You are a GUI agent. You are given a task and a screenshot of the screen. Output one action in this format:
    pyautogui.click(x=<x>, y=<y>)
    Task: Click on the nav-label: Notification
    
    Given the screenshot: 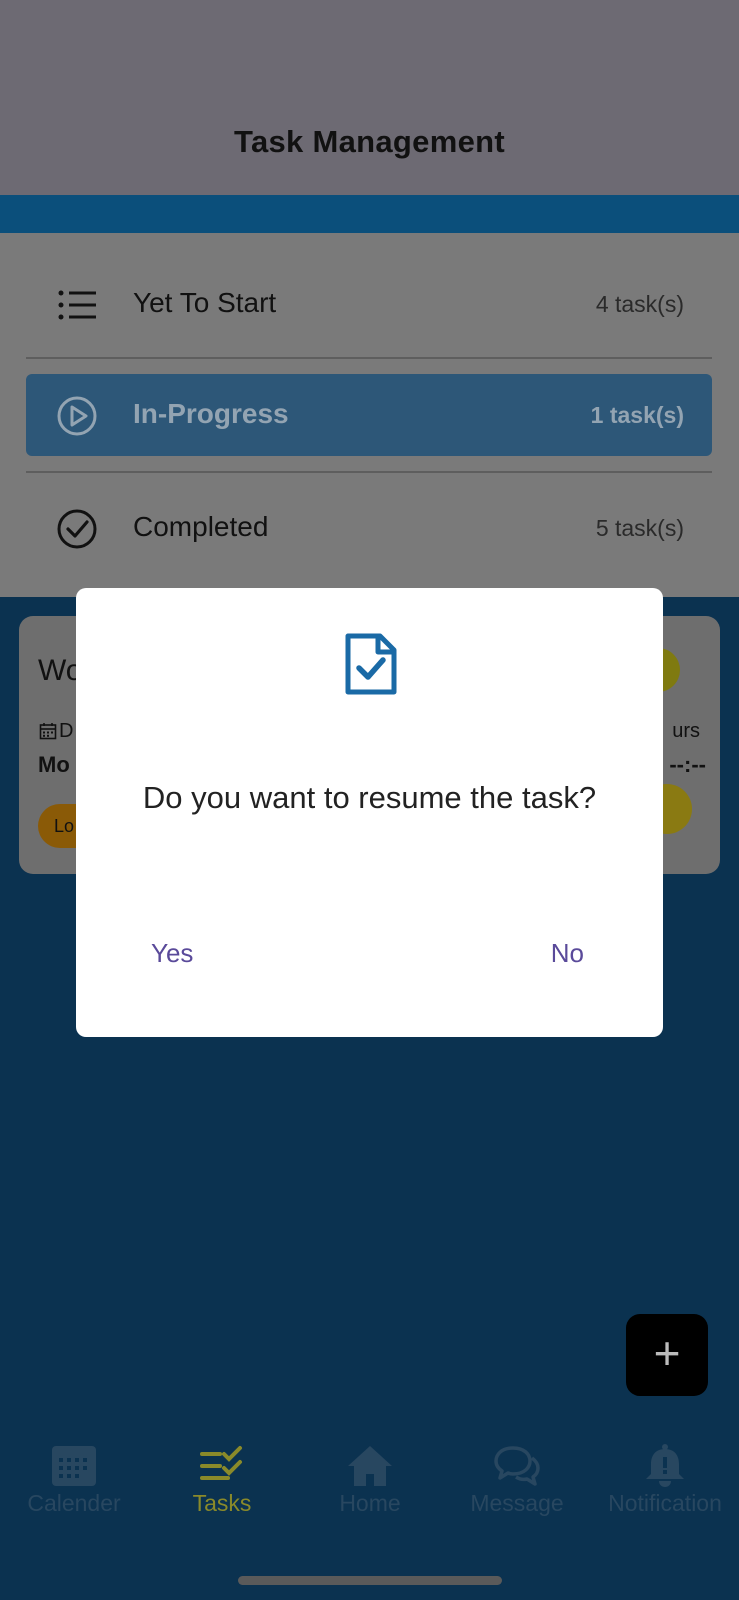 What is the action you would take?
    pyautogui.click(x=665, y=1503)
    